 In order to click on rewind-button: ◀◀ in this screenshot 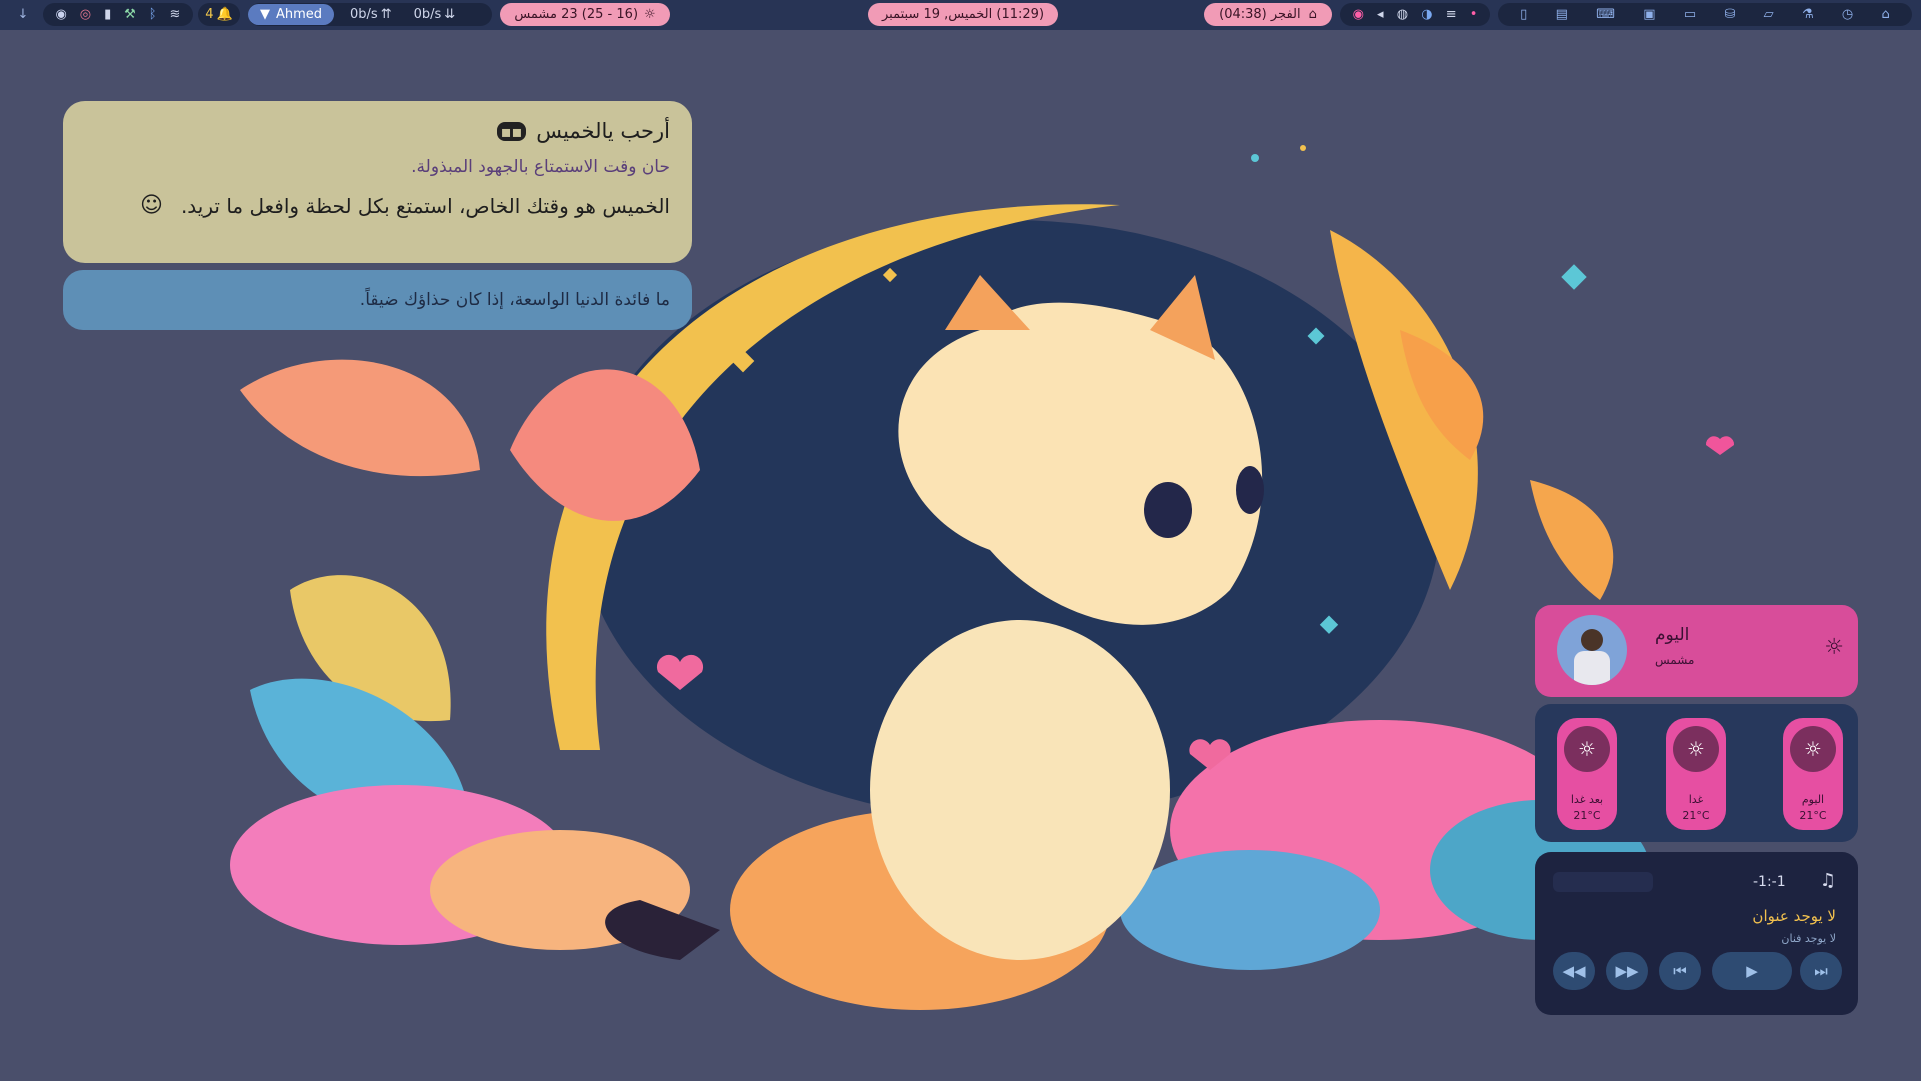, I will do `click(1574, 971)`.